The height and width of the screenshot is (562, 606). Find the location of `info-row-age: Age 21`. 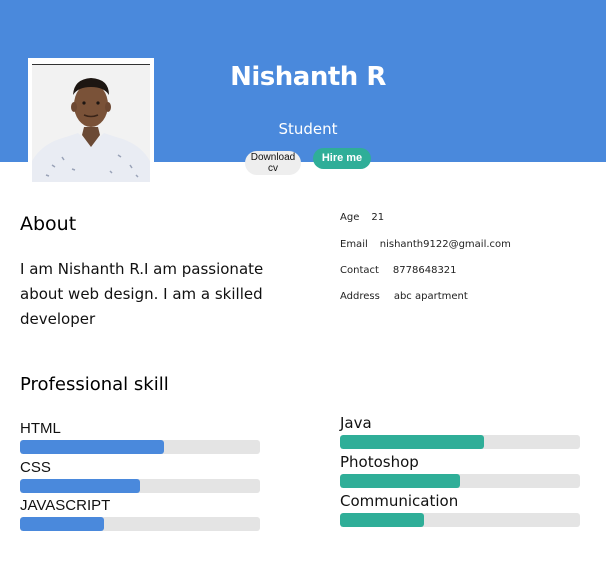

info-row-age: Age 21 is located at coordinates (362, 217).